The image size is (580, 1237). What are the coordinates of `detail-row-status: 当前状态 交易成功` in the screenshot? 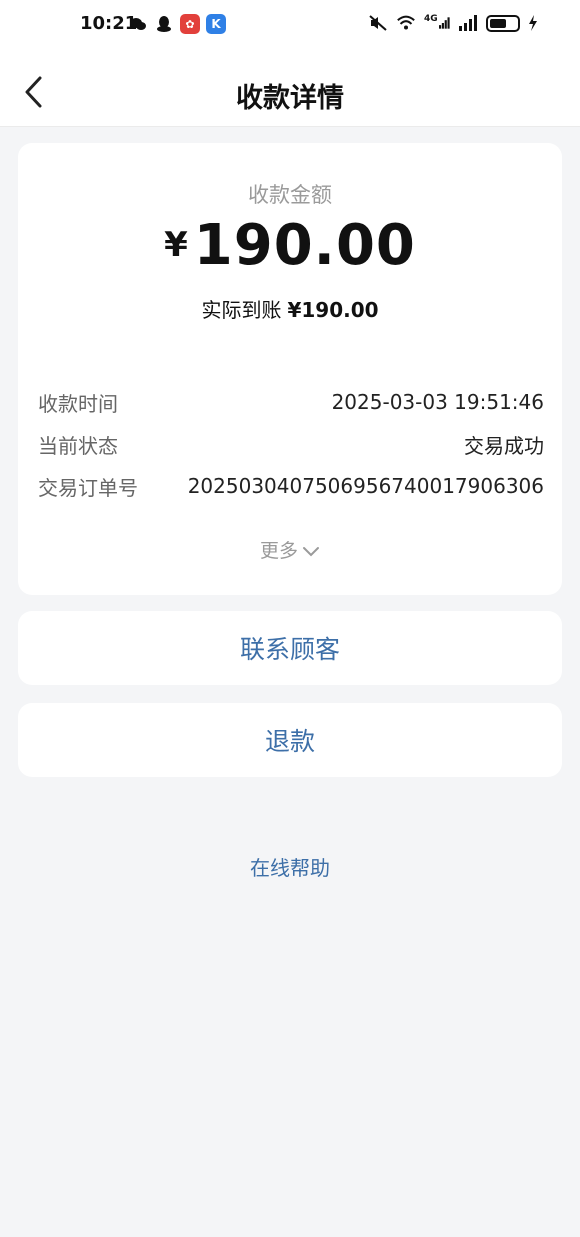 It's located at (291, 444).